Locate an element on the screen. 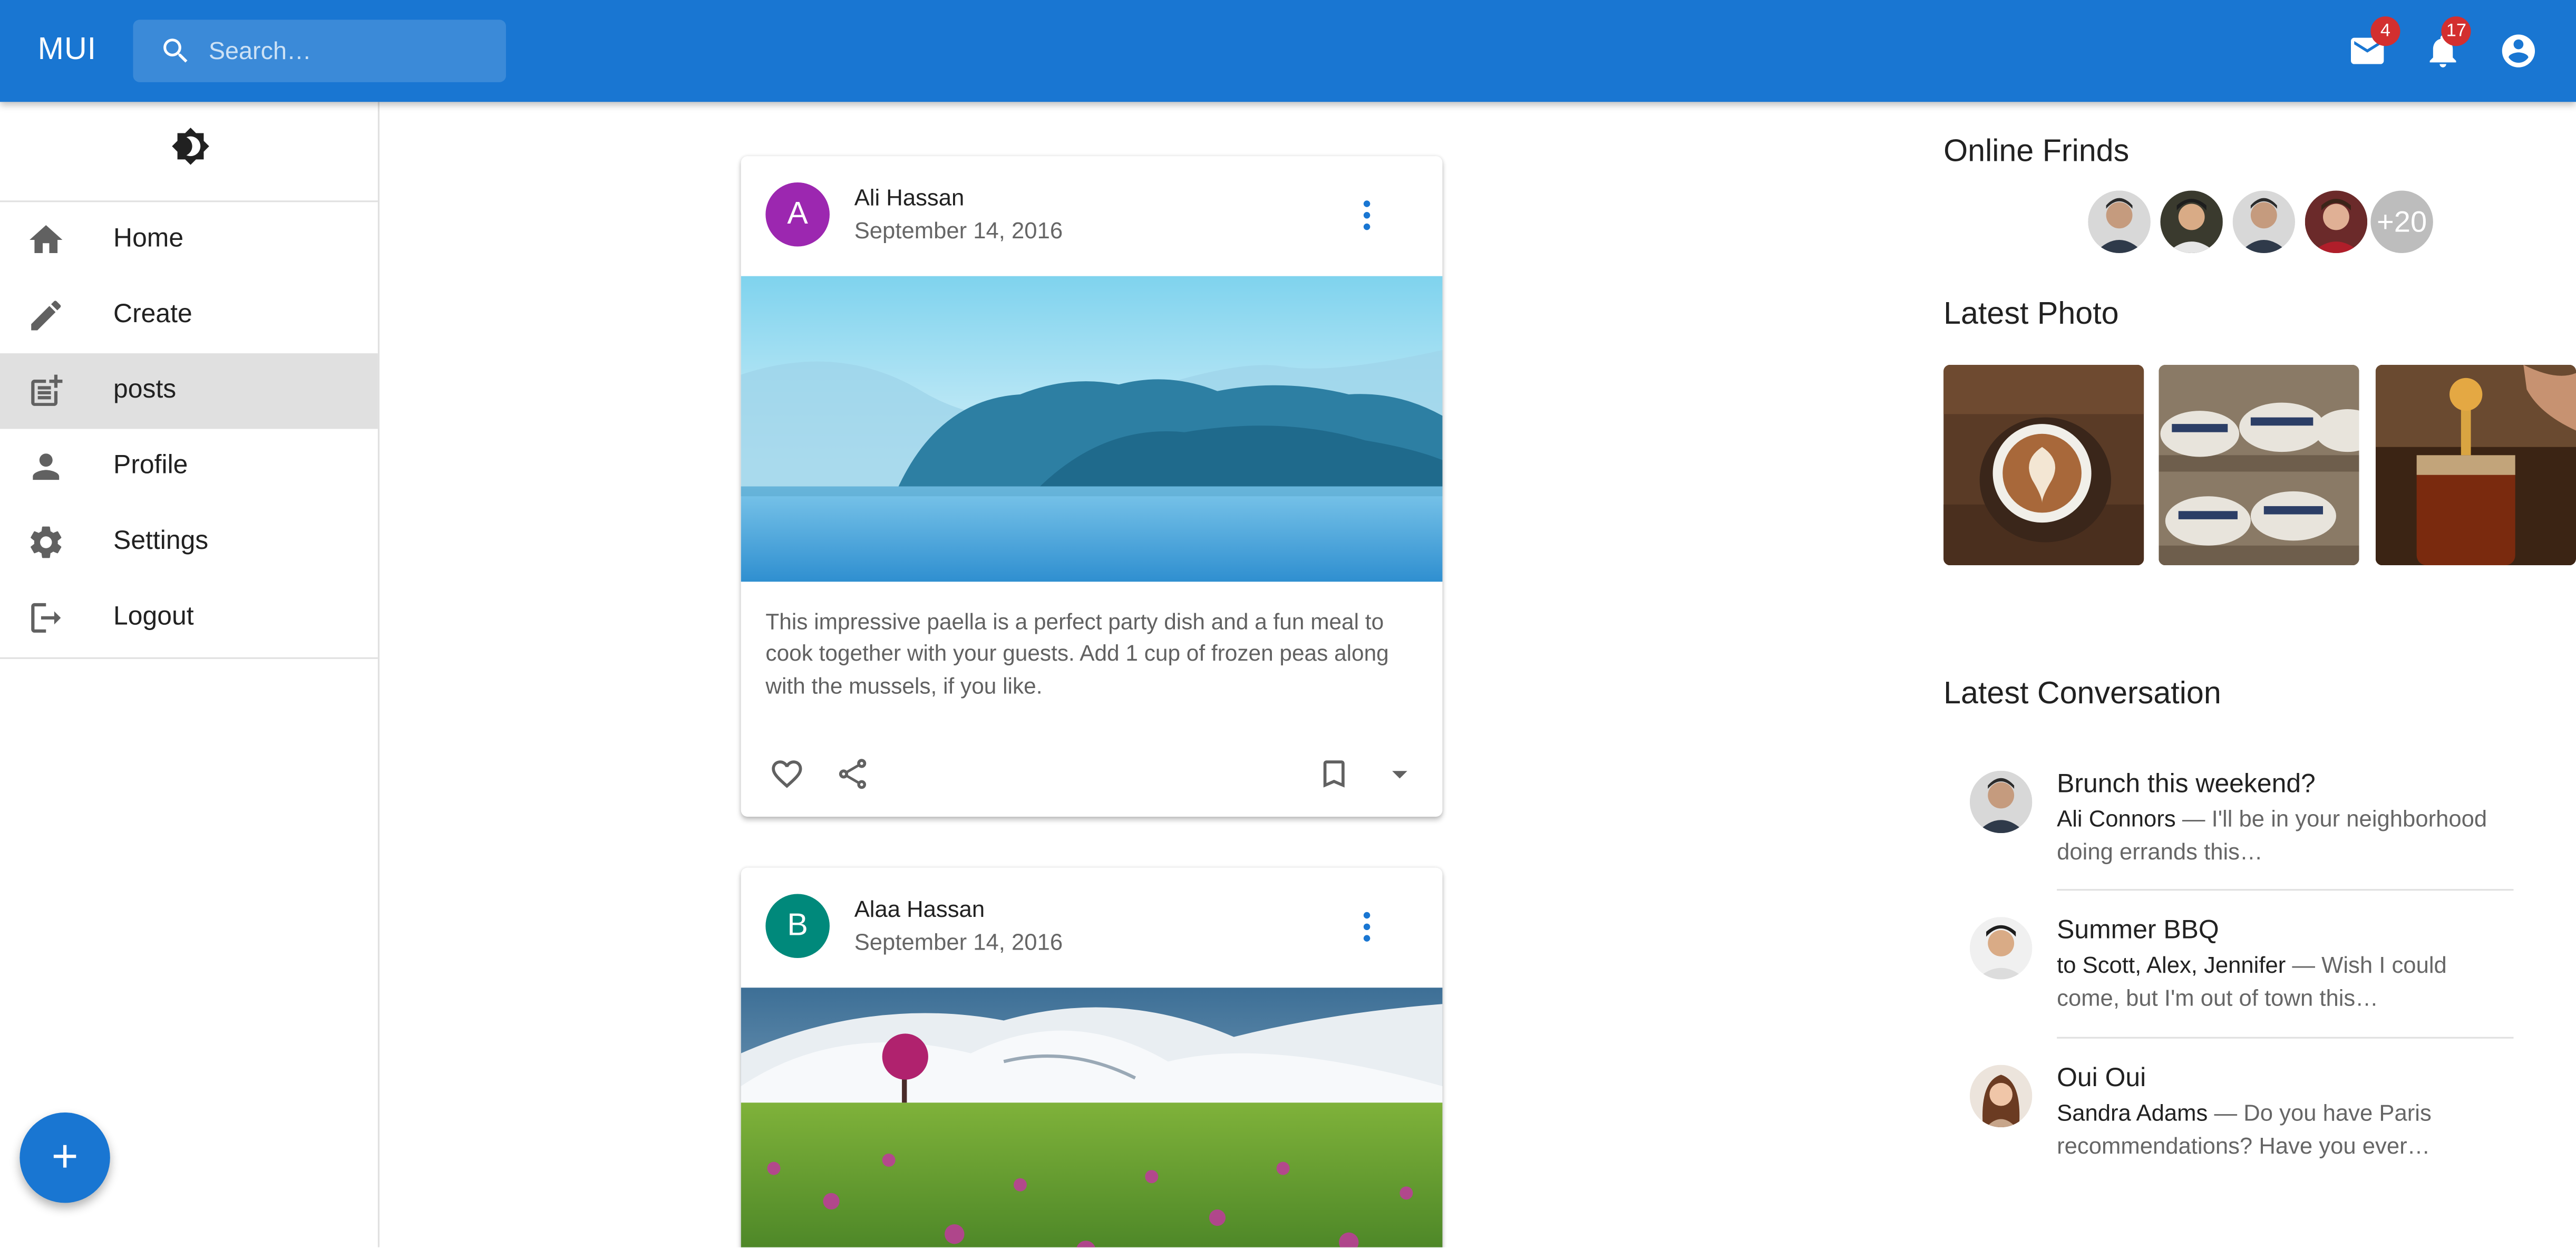  add-post-fab: + is located at coordinates (65, 1157).